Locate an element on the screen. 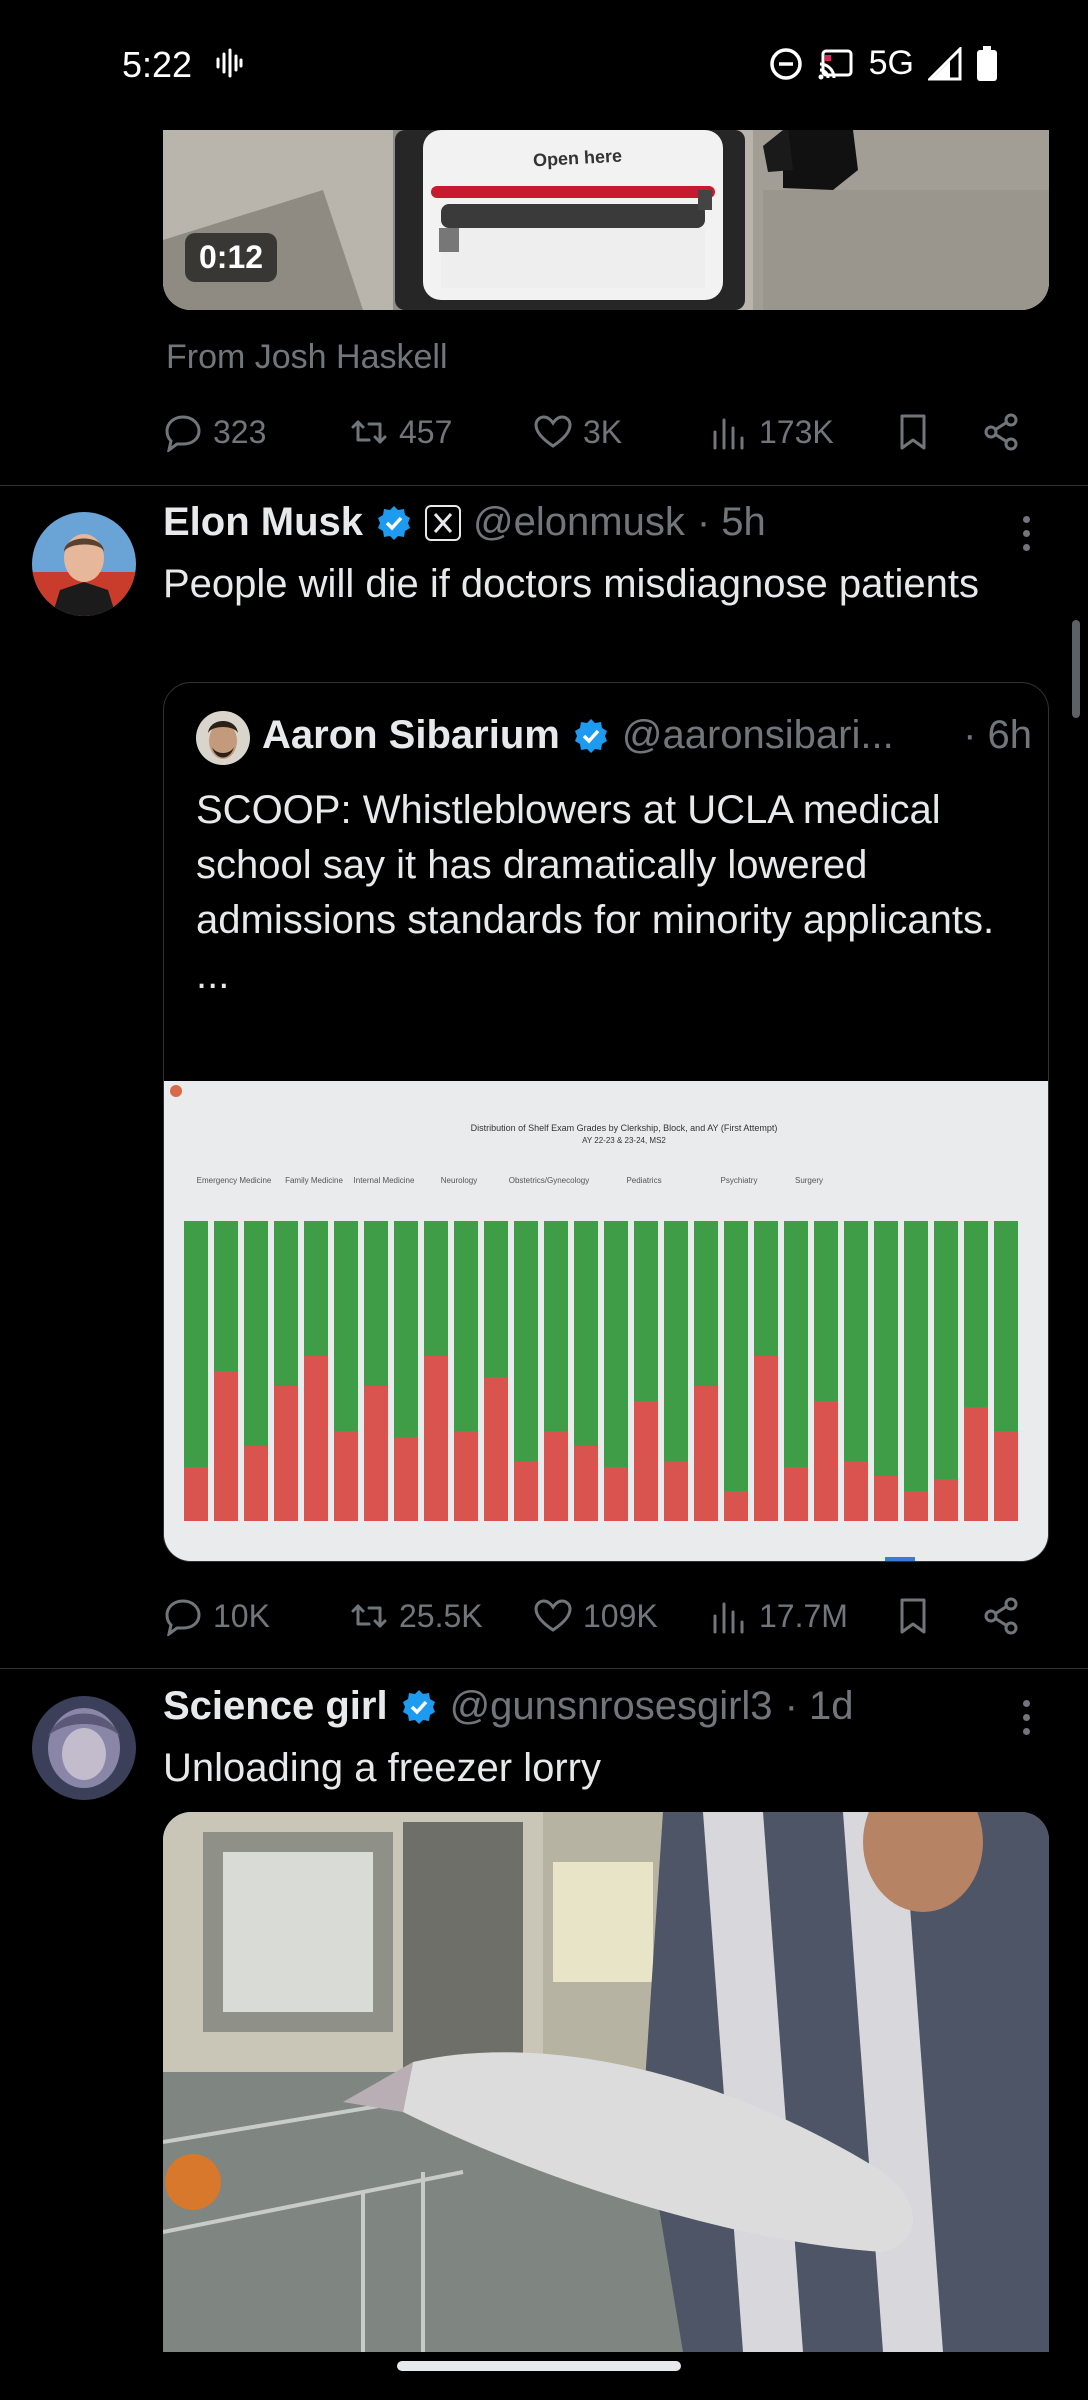  clerkship-label: Obstetrics/Gynecology is located at coordinates (549, 1180).